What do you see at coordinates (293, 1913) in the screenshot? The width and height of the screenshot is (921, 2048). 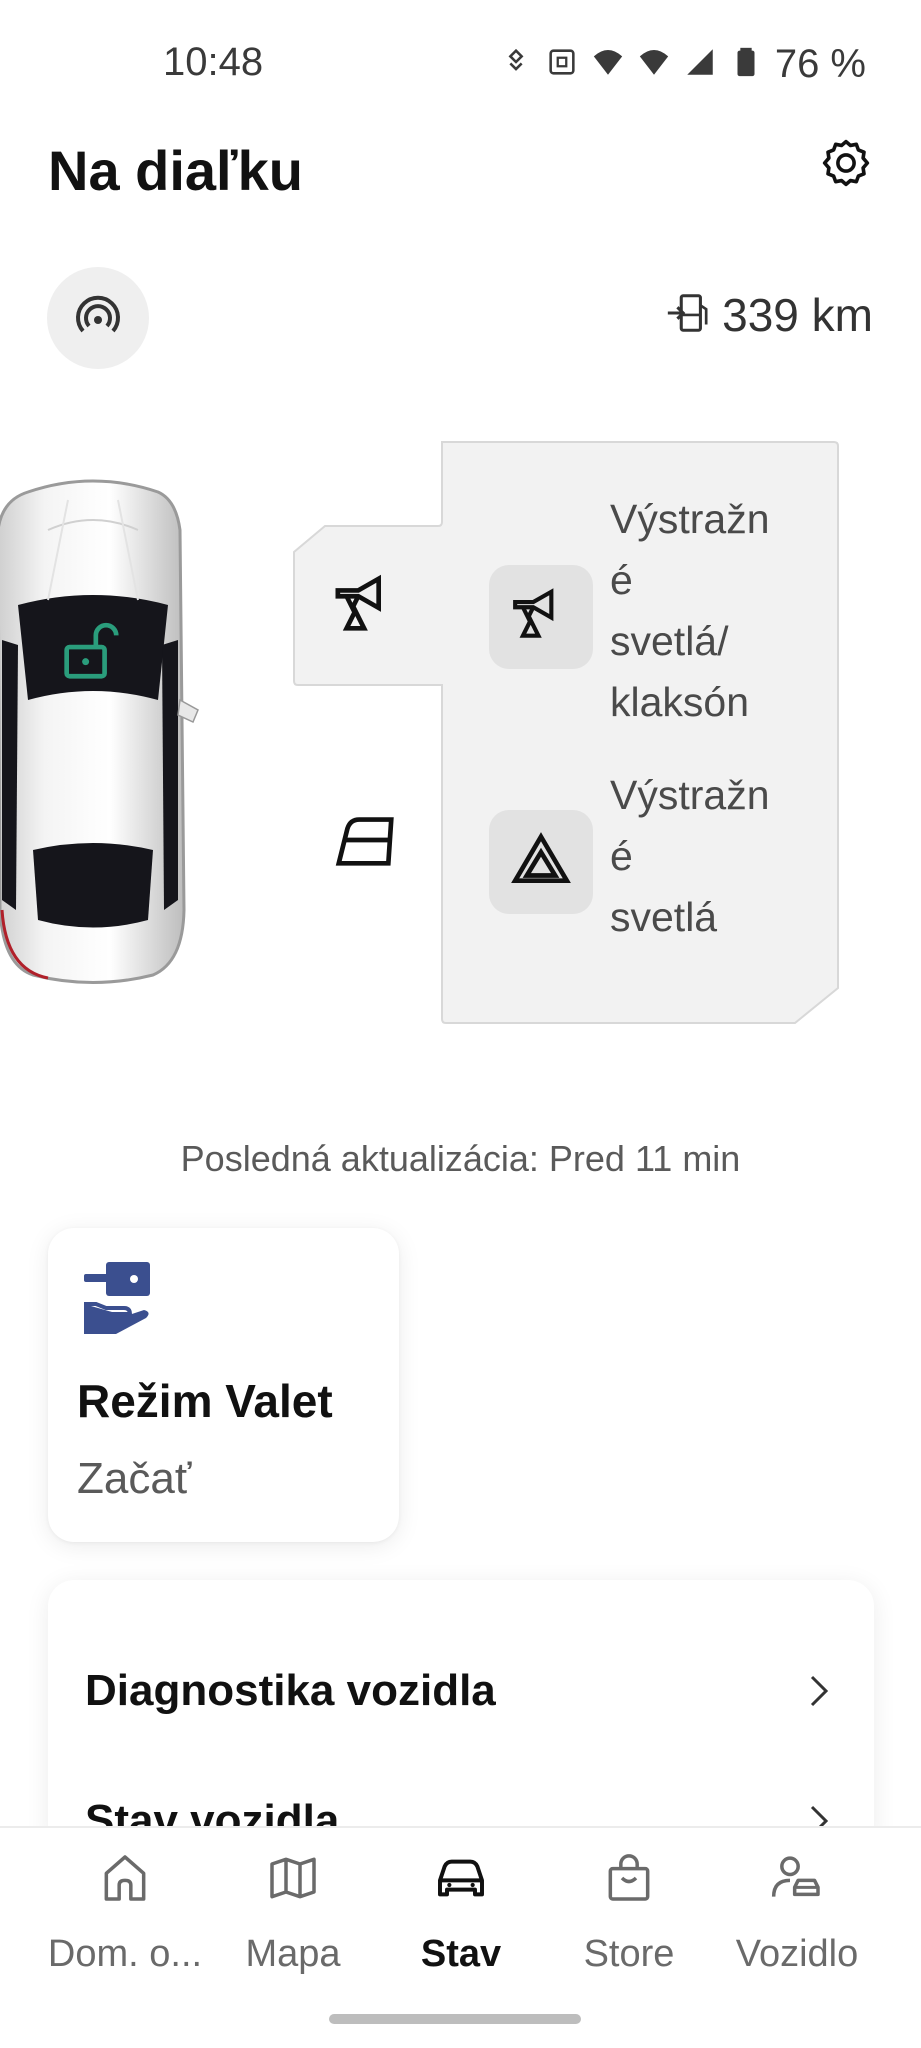 I see `nav-item-map: Mapa` at bounding box center [293, 1913].